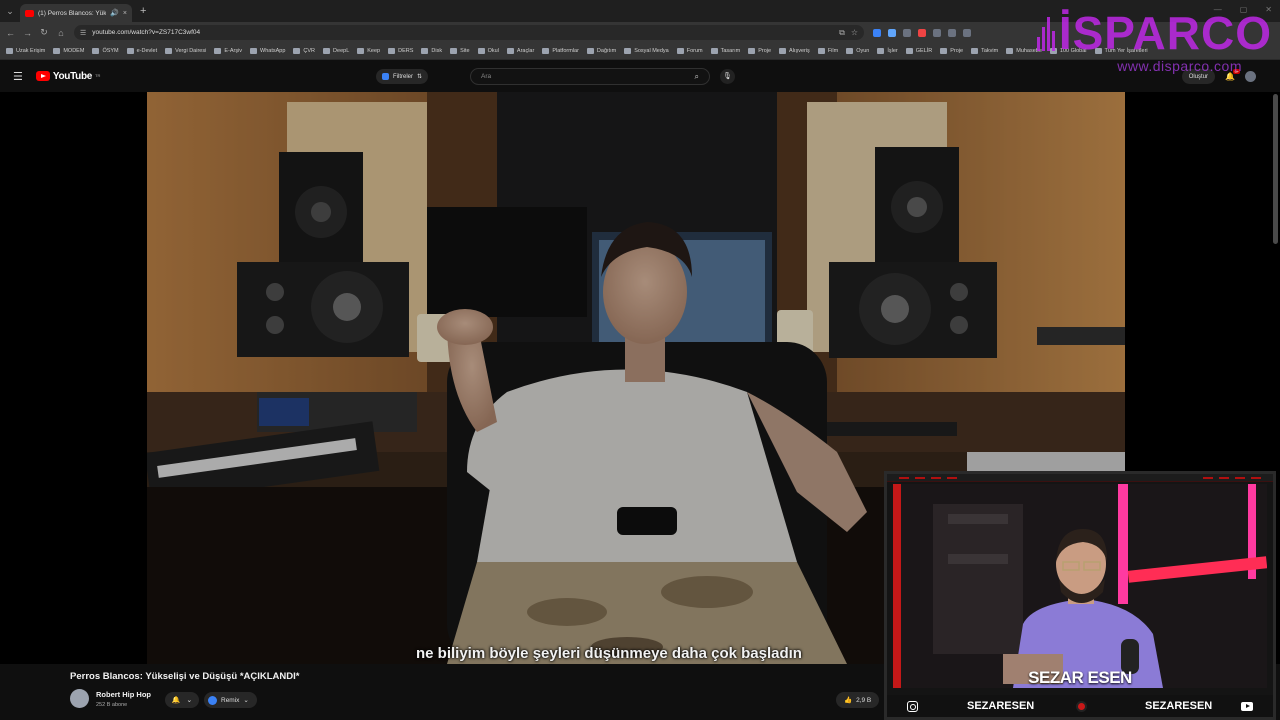  Describe the element at coordinates (1232, 75) in the screenshot. I see `notifications-bell-icon: 🔔 9+` at that location.